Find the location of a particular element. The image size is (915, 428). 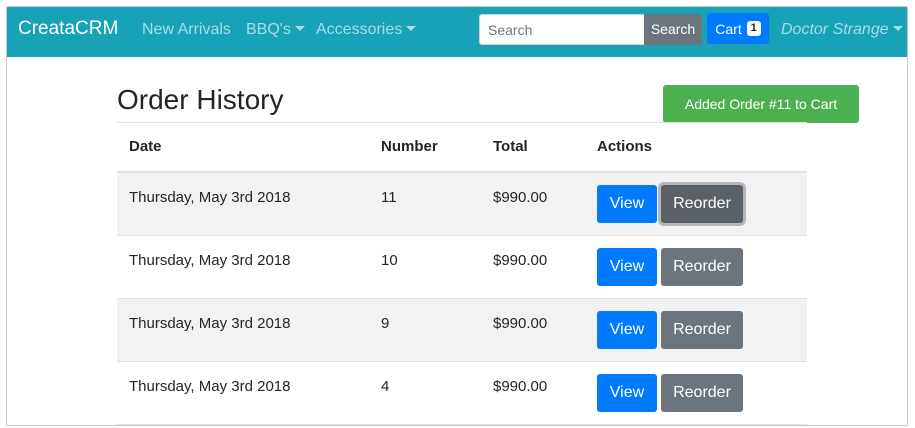

order-number: 9 is located at coordinates (385, 323).